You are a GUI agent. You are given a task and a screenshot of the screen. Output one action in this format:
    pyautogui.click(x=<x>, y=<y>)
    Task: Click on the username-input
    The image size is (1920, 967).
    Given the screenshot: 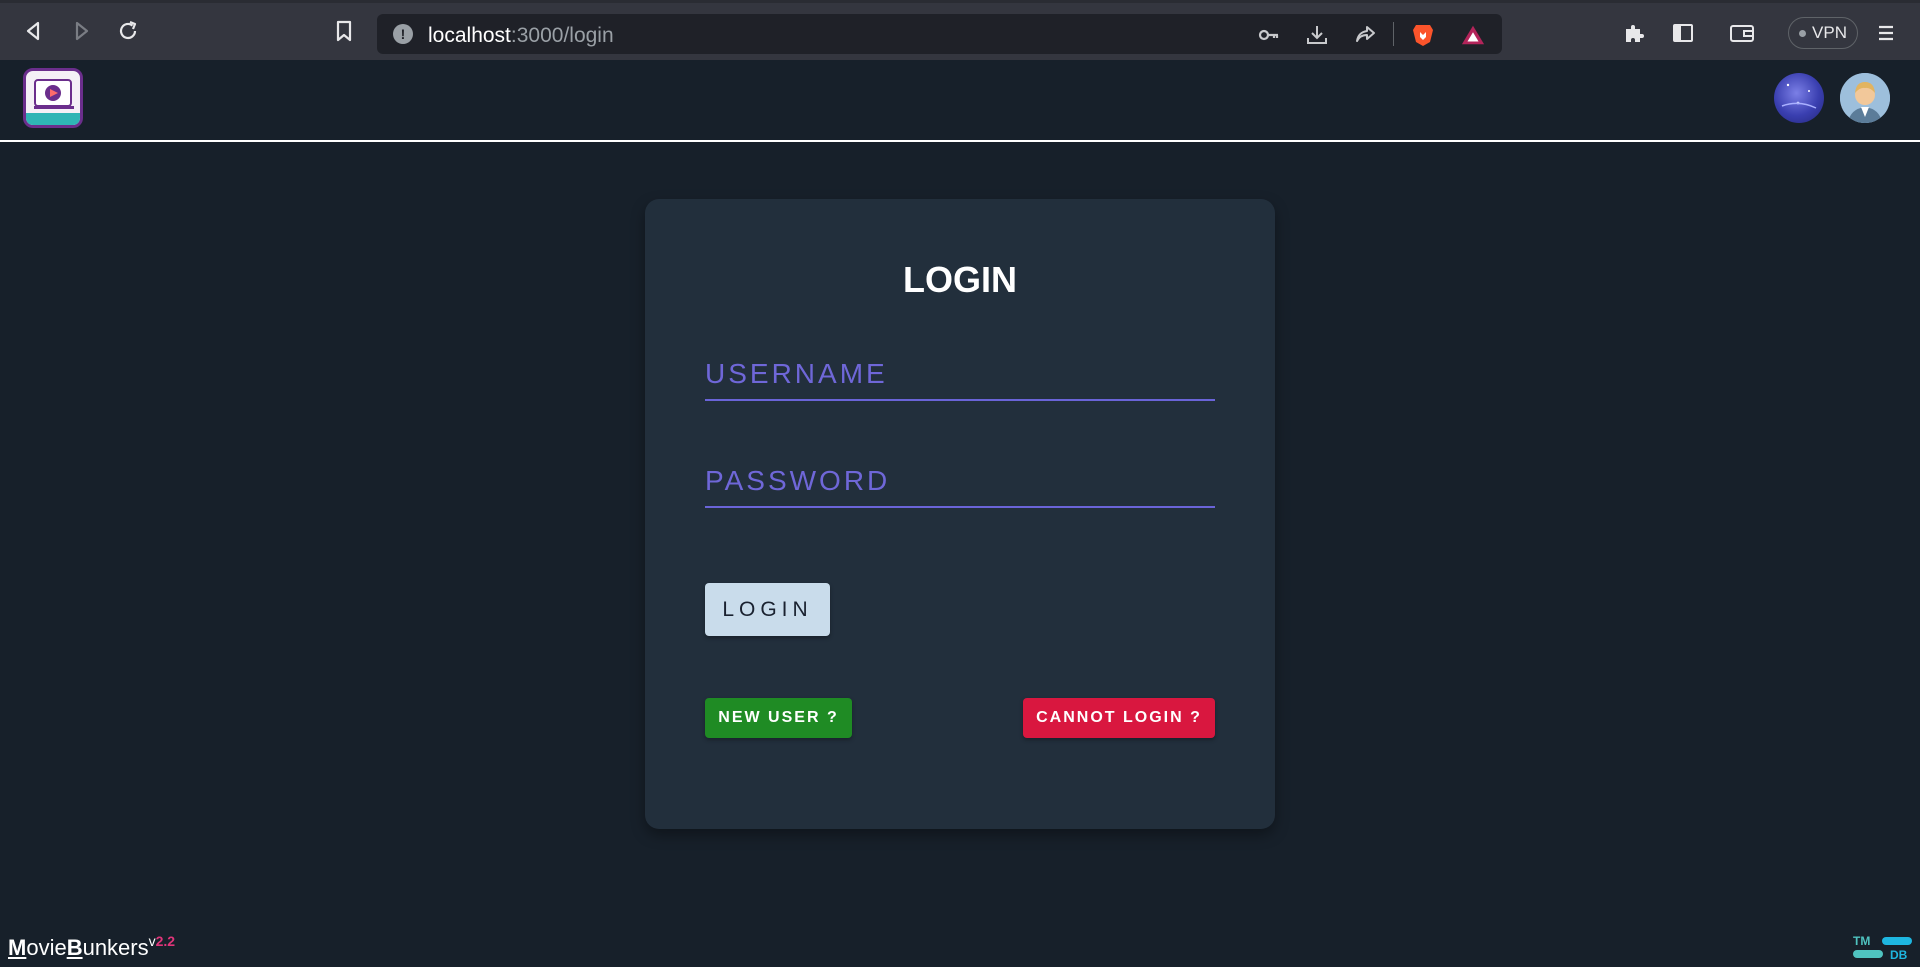 What is the action you would take?
    pyautogui.click(x=960, y=374)
    